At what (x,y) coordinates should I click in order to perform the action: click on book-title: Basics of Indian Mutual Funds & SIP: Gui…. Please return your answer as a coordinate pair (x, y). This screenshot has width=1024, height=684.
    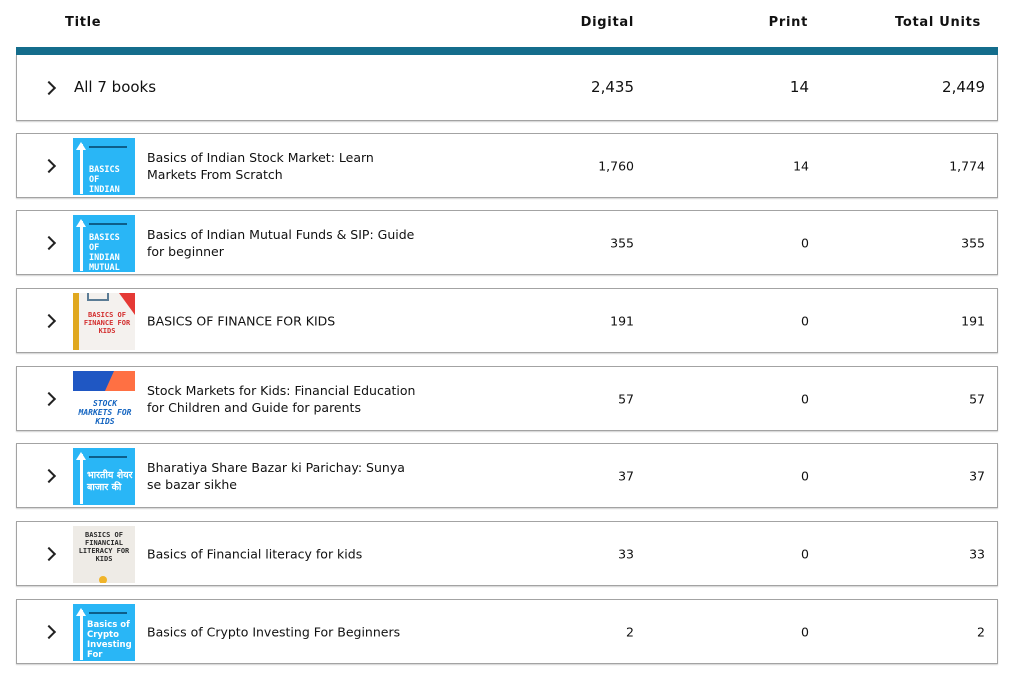
    Looking at the image, I should click on (282, 243).